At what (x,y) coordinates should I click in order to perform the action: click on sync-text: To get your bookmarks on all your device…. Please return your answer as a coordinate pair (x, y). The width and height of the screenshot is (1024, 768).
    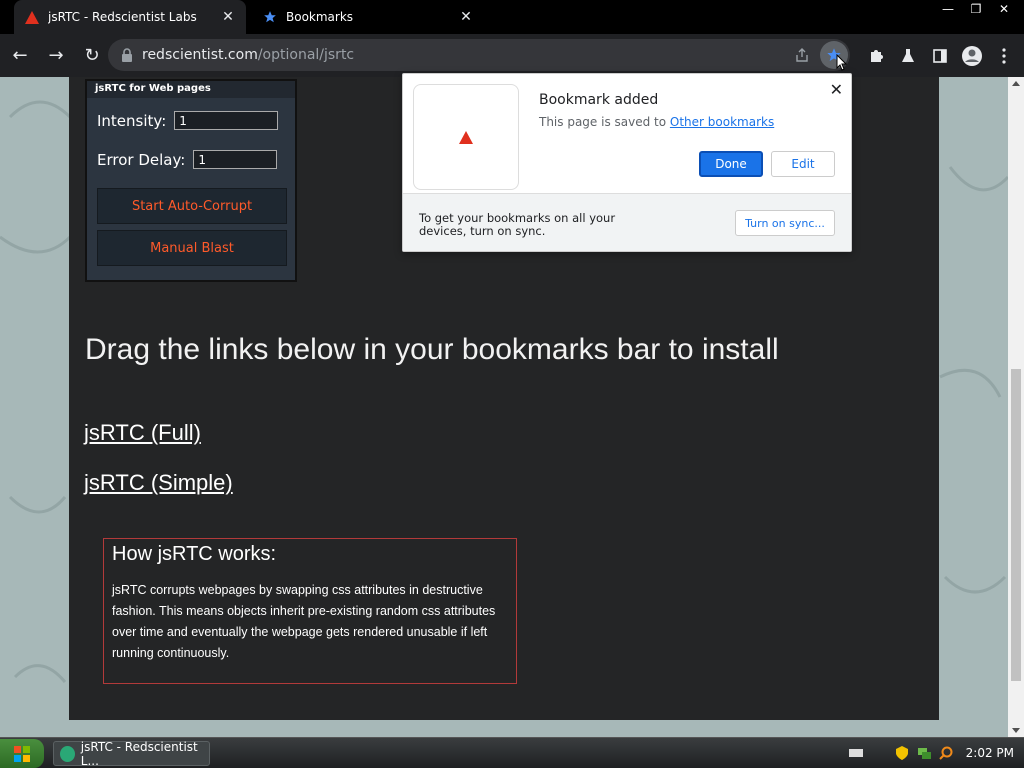
    Looking at the image, I should click on (517, 224).